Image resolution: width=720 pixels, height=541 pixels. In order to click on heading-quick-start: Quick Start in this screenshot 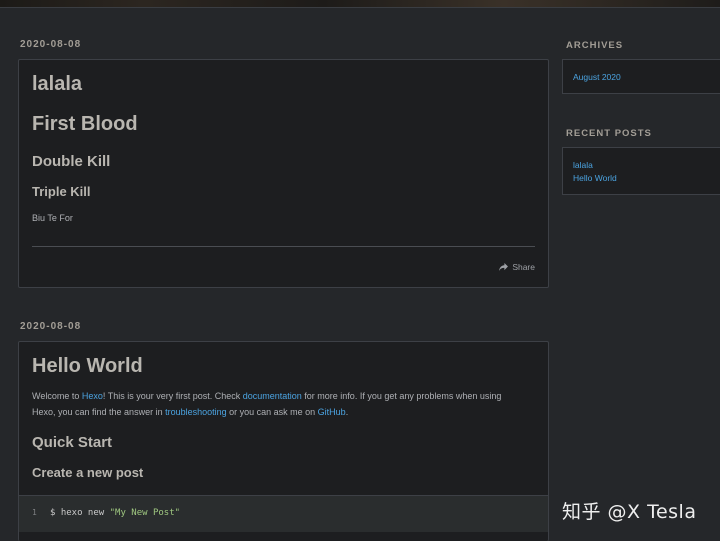, I will do `click(72, 442)`.